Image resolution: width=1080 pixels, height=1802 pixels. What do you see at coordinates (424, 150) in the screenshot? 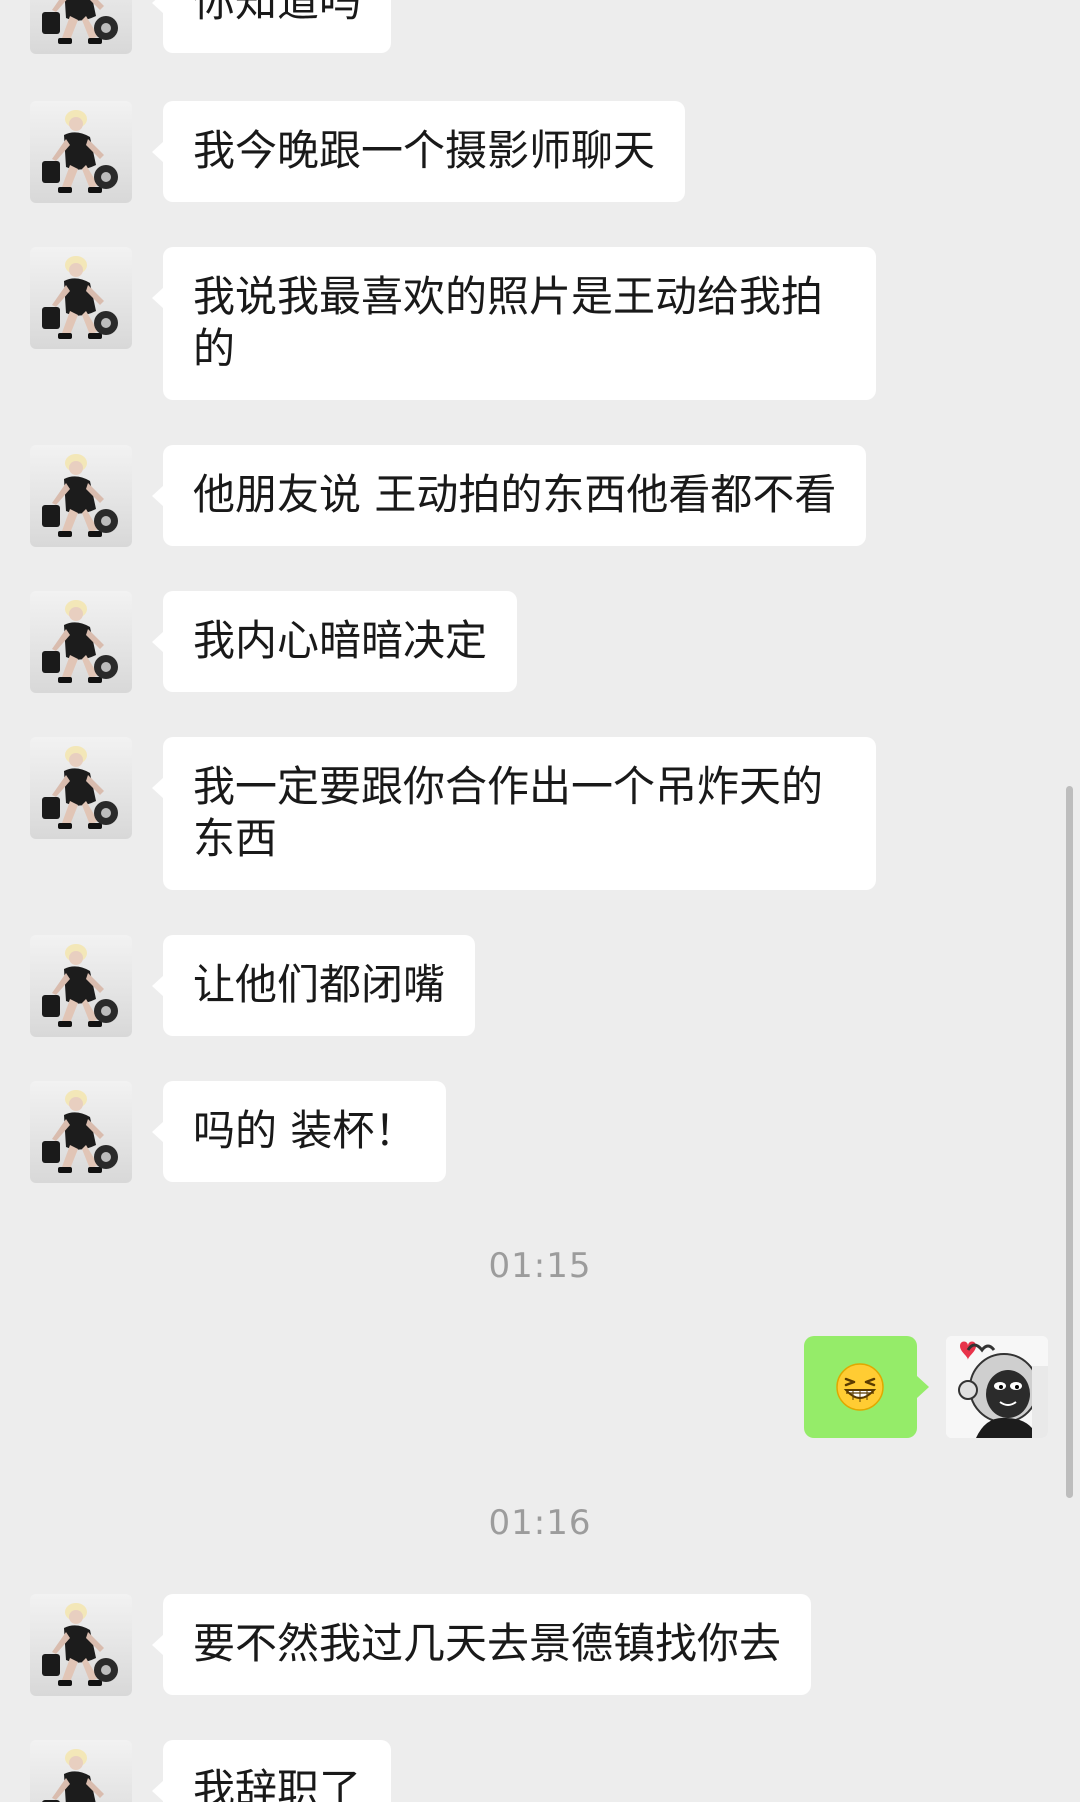
I see `message-text: 我今晚跟一个摄影师聊天` at bounding box center [424, 150].